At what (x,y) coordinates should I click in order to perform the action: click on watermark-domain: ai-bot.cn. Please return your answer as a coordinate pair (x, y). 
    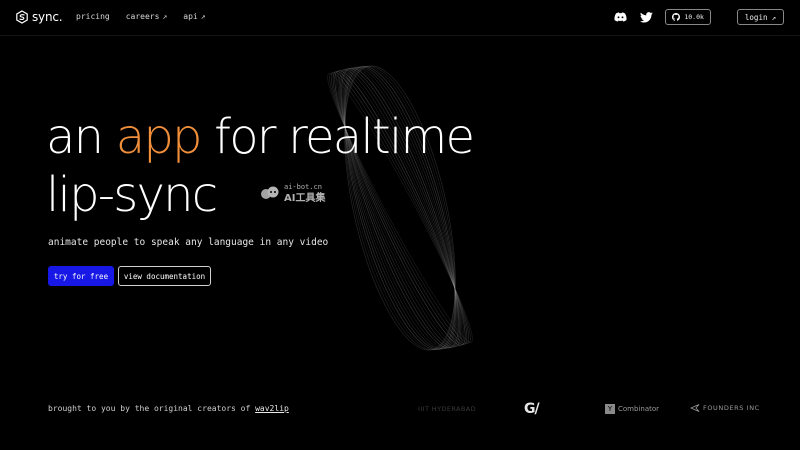
    Looking at the image, I should click on (303, 187).